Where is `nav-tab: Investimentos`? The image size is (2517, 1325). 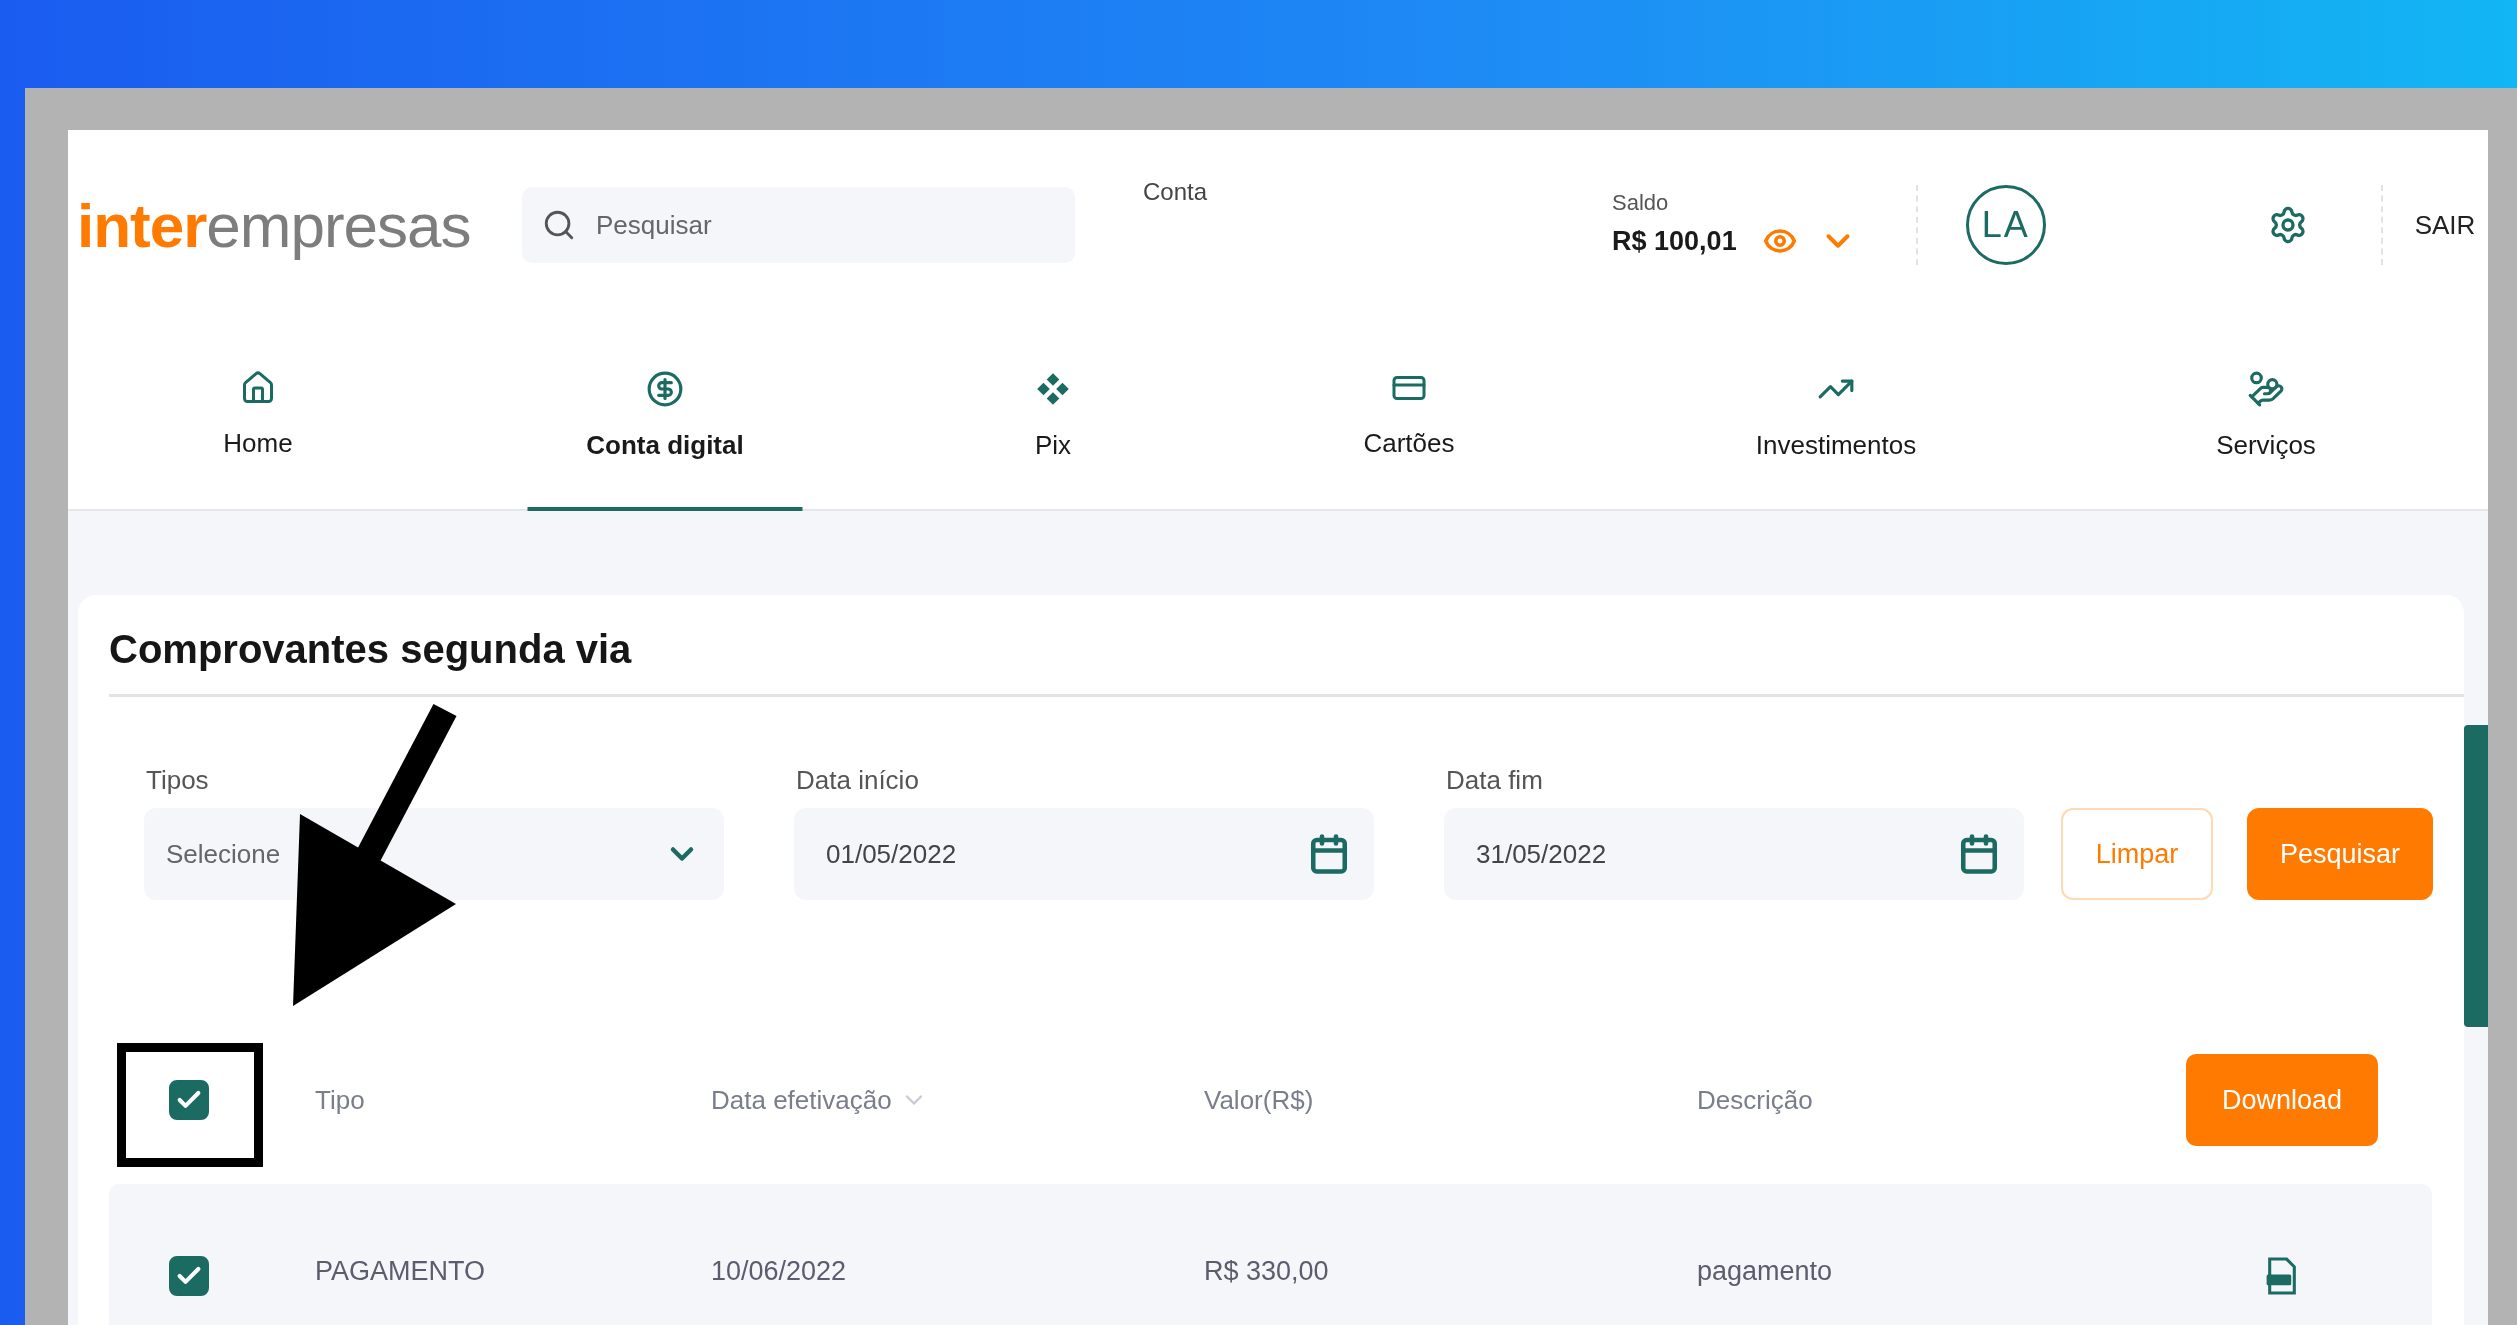
nav-tab: Investimentos is located at coordinates (1836, 414).